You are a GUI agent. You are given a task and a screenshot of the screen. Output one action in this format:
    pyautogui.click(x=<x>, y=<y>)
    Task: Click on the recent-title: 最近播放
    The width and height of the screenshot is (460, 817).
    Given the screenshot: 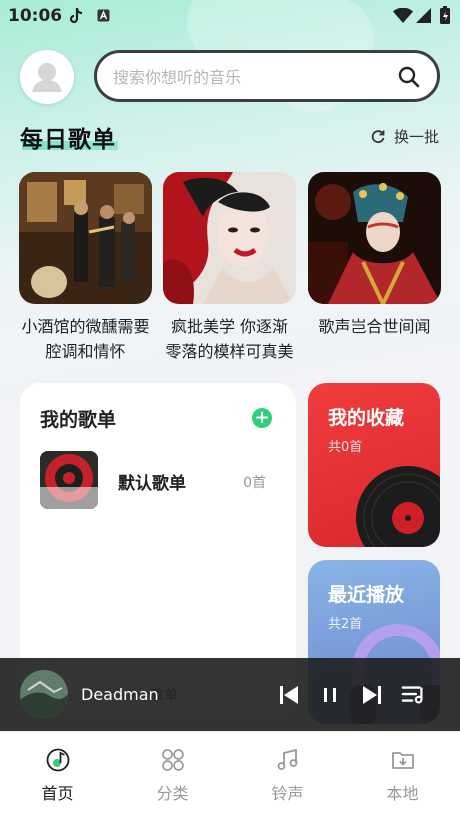 What is the action you would take?
    pyautogui.click(x=366, y=595)
    